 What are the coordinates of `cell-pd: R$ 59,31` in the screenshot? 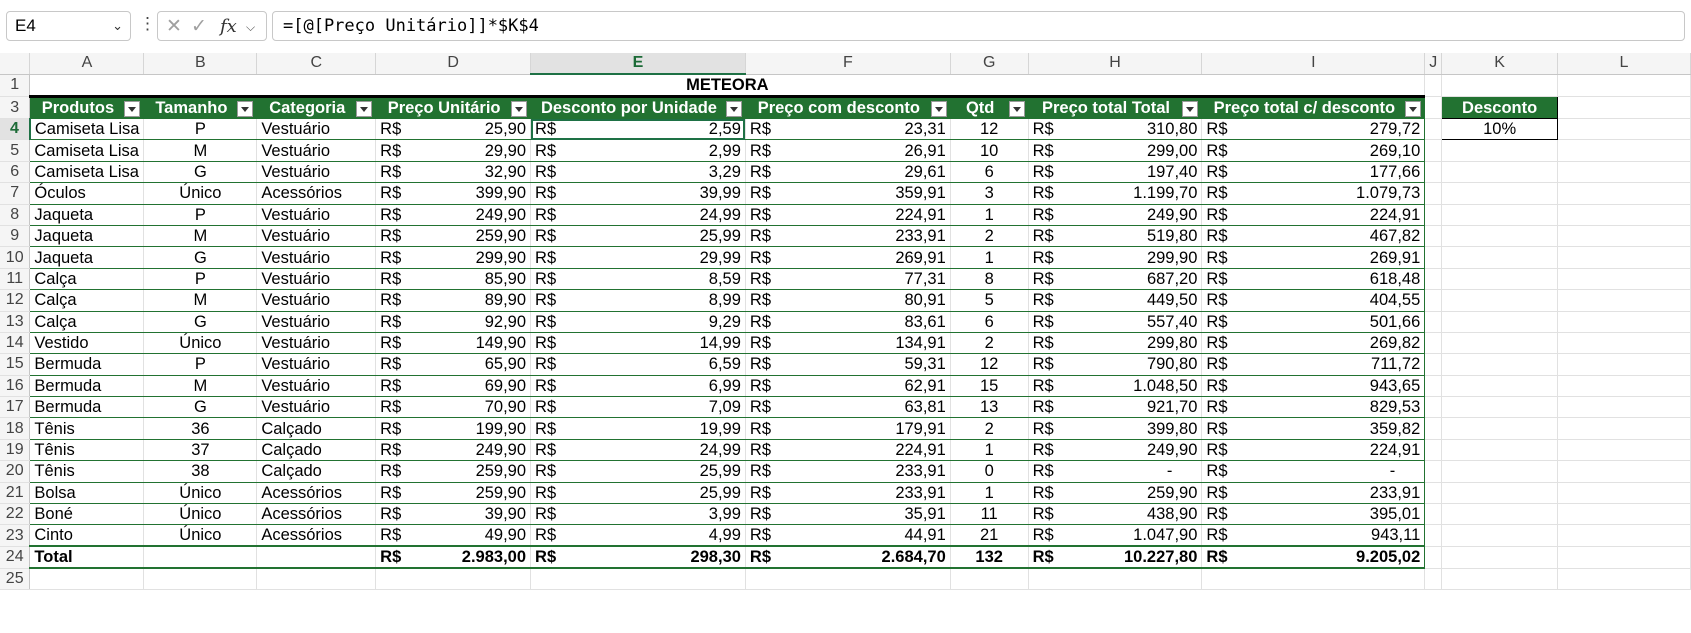 It's located at (848, 364).